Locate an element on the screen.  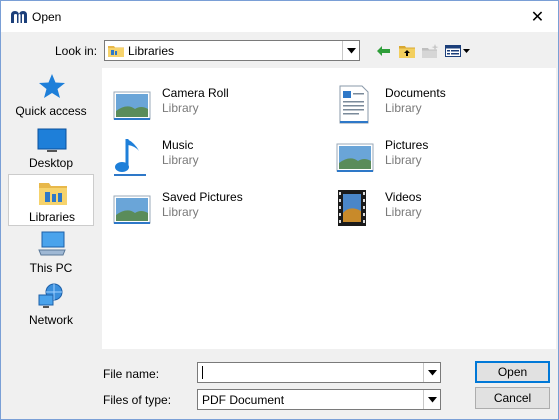
file-name-dropdown-button is located at coordinates (431, 372).